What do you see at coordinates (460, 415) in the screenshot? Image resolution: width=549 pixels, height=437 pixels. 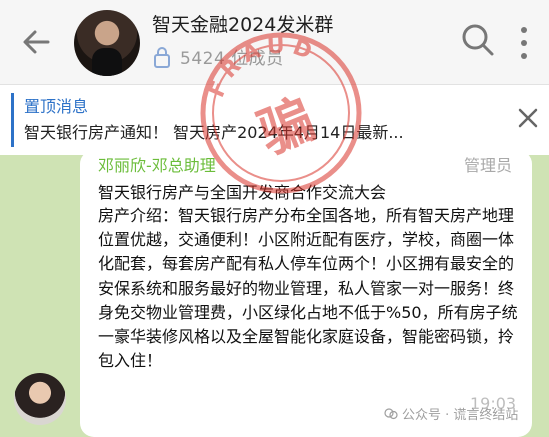 I see `watermark-text: 公众号 · 谎言终结站` at bounding box center [460, 415].